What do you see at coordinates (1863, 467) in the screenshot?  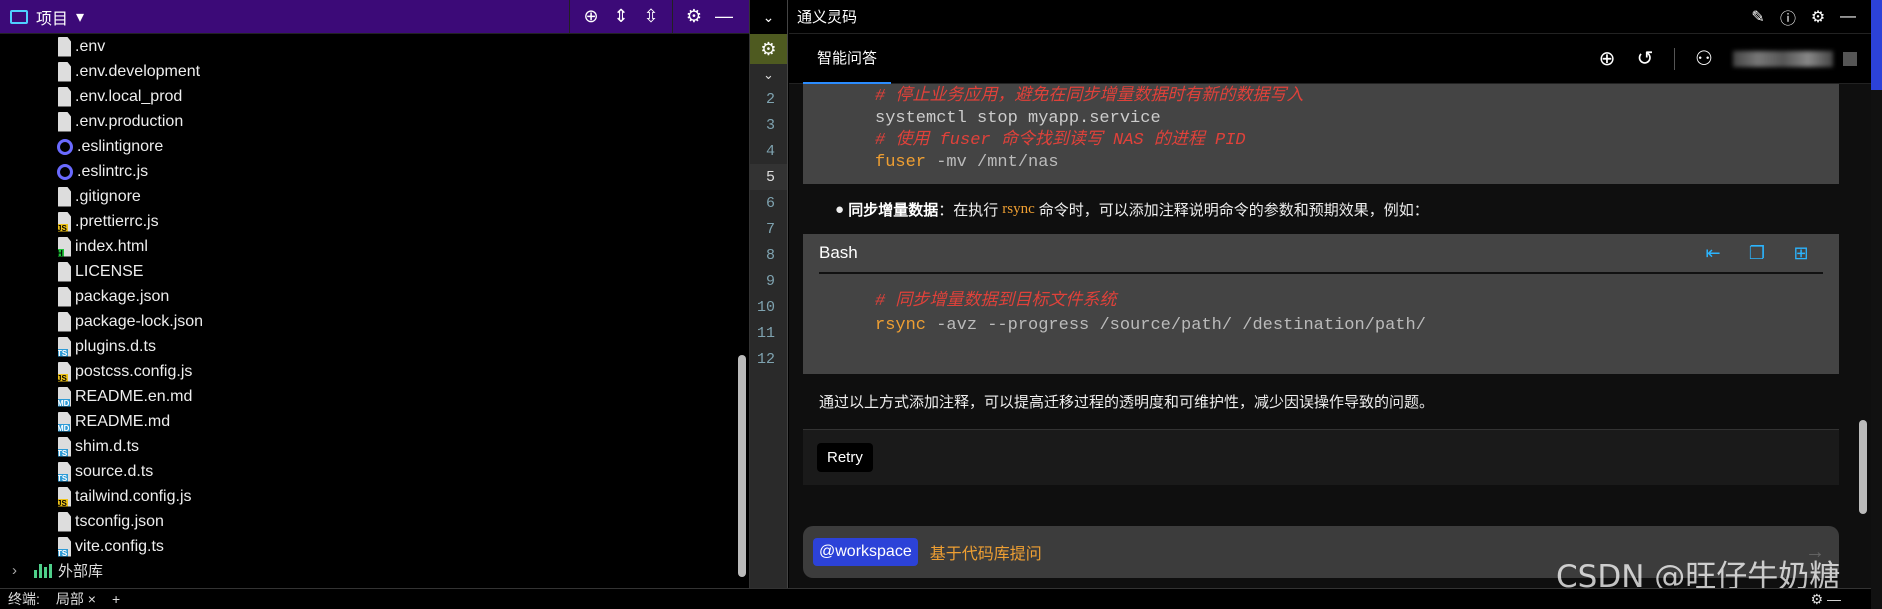 I see `chat-scrollbar` at bounding box center [1863, 467].